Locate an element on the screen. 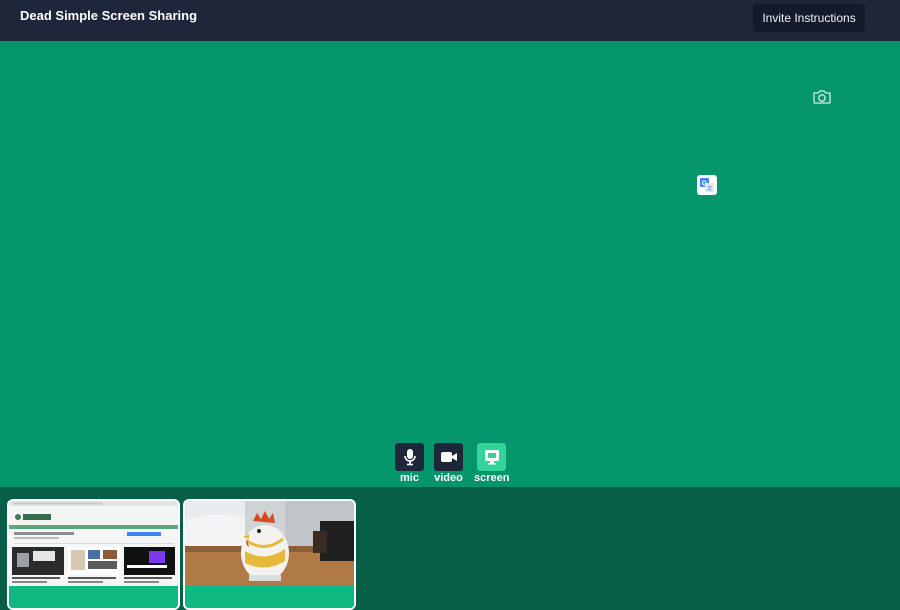  mic-control: mic is located at coordinates (409, 463).